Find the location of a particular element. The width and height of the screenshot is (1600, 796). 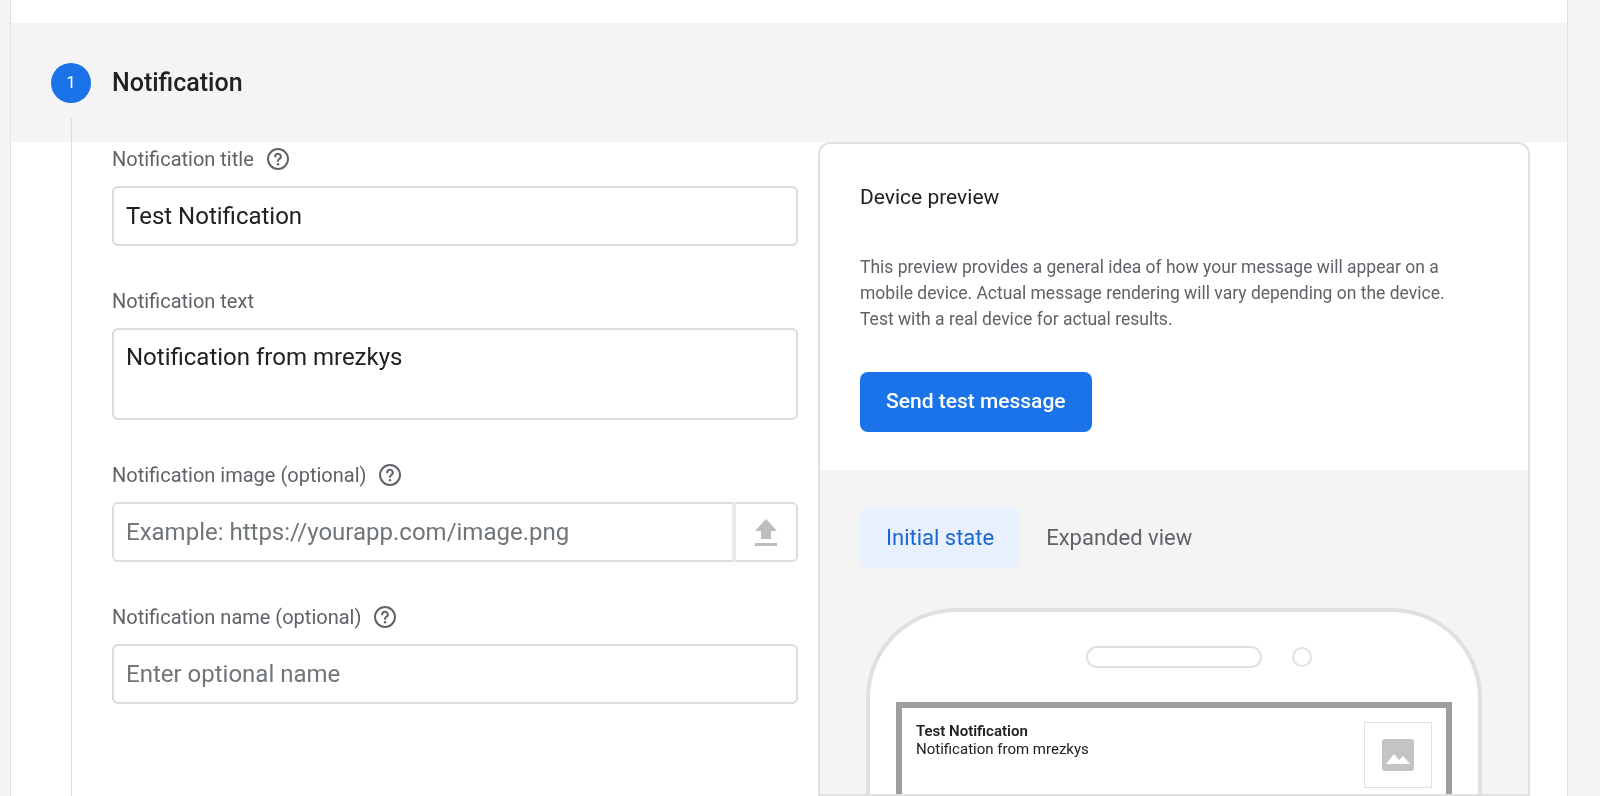

text-field: Test Notification is located at coordinates (455, 216).